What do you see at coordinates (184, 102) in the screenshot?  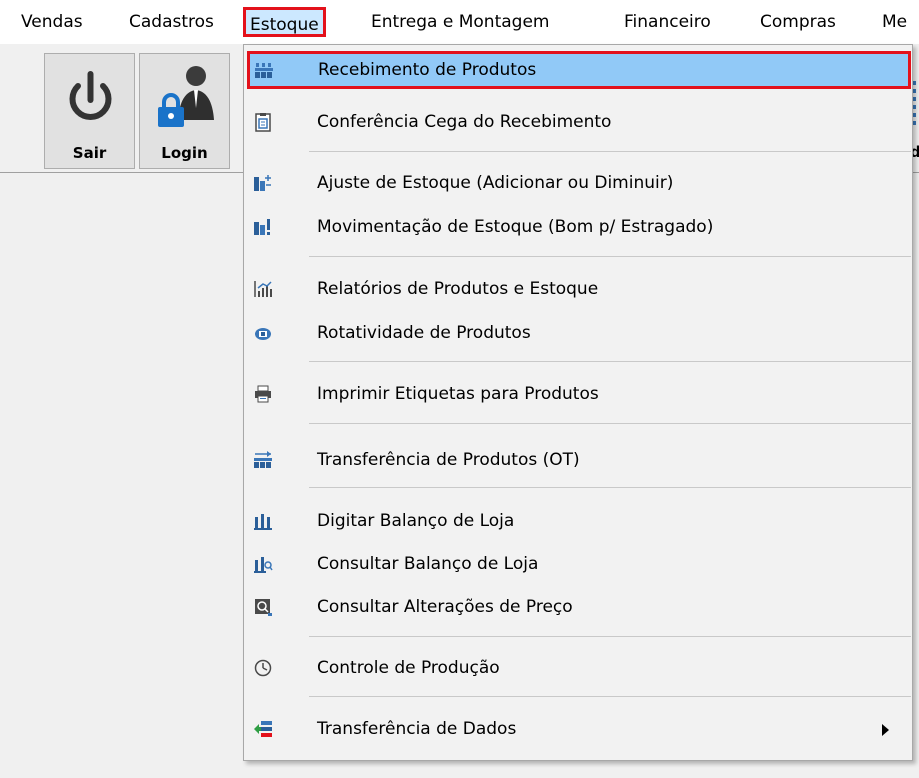 I see `user-lock-icon` at bounding box center [184, 102].